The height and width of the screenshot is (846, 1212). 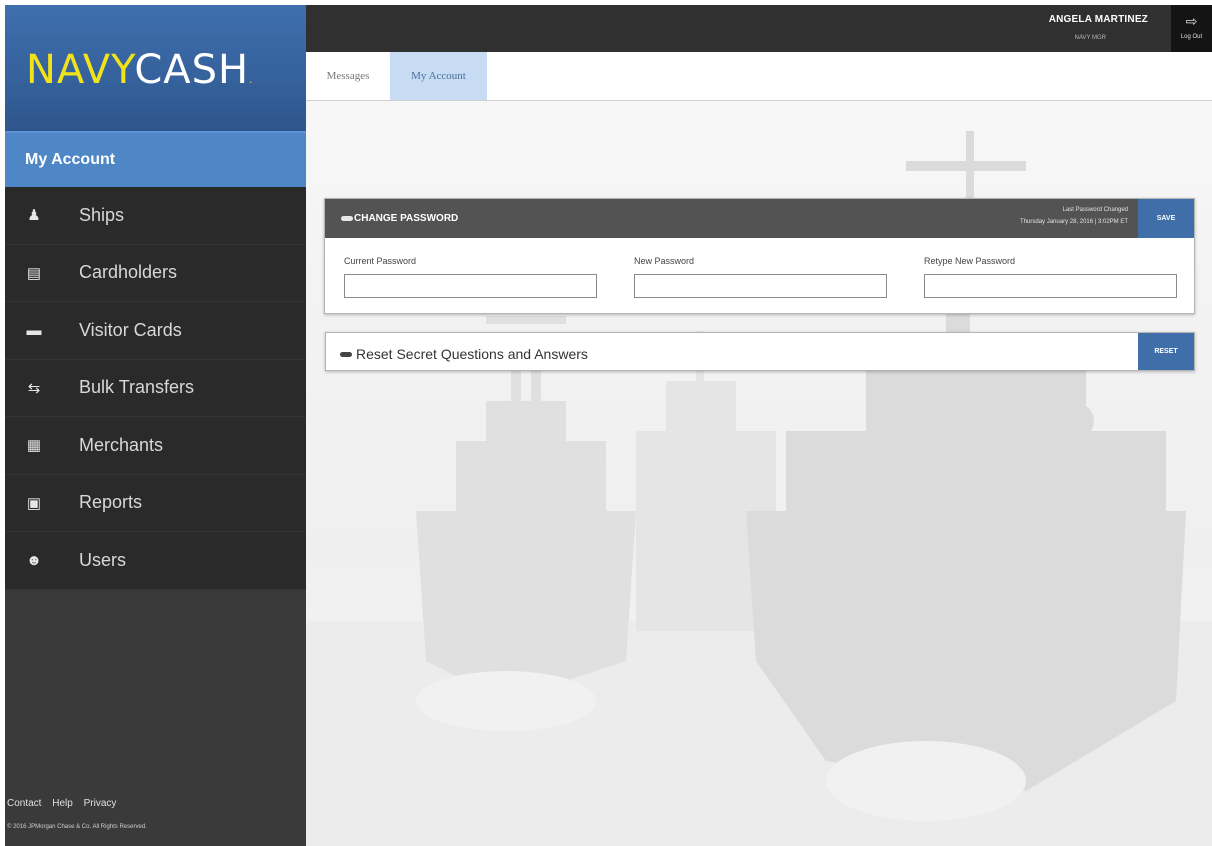 What do you see at coordinates (155, 216) in the screenshot?
I see `sidebar-item-ships: ♟ Ships` at bounding box center [155, 216].